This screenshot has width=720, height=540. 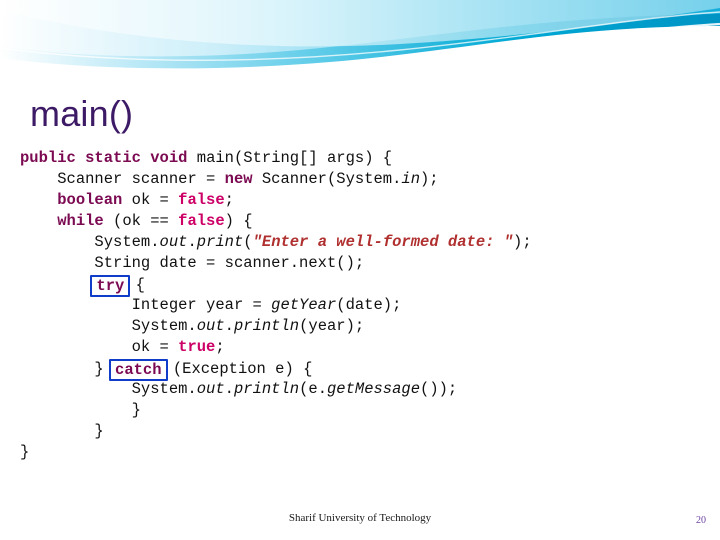 What do you see at coordinates (141, 179) in the screenshot?
I see `code-token: Scanner scanner =` at bounding box center [141, 179].